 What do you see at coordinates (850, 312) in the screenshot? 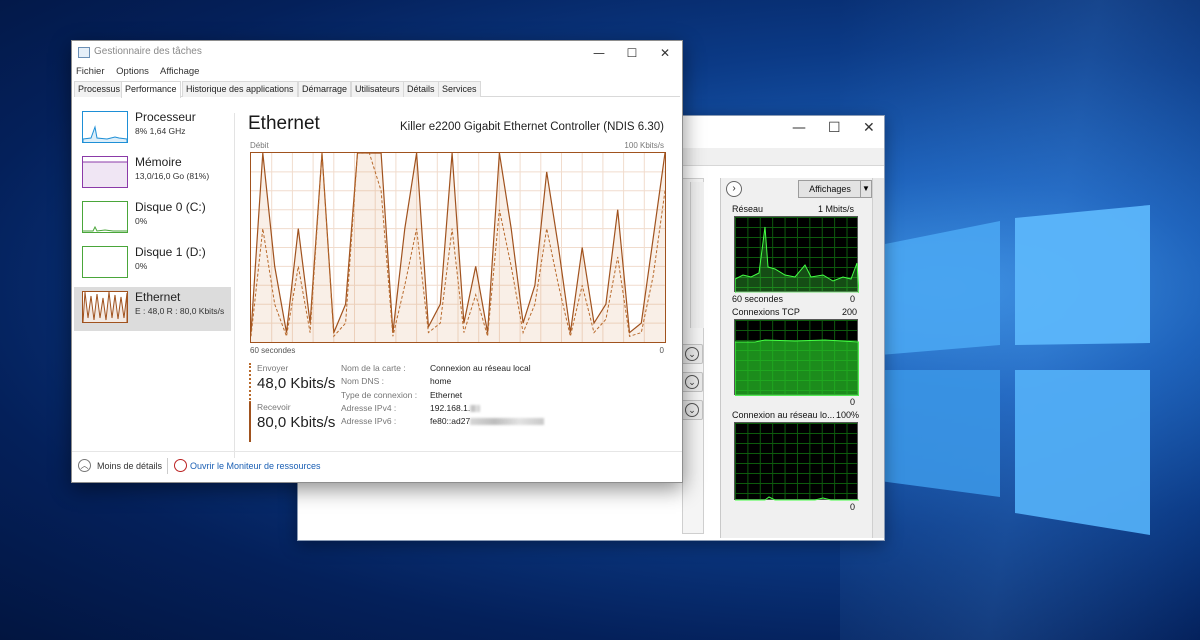
I see `graph-max: 200` at bounding box center [850, 312].